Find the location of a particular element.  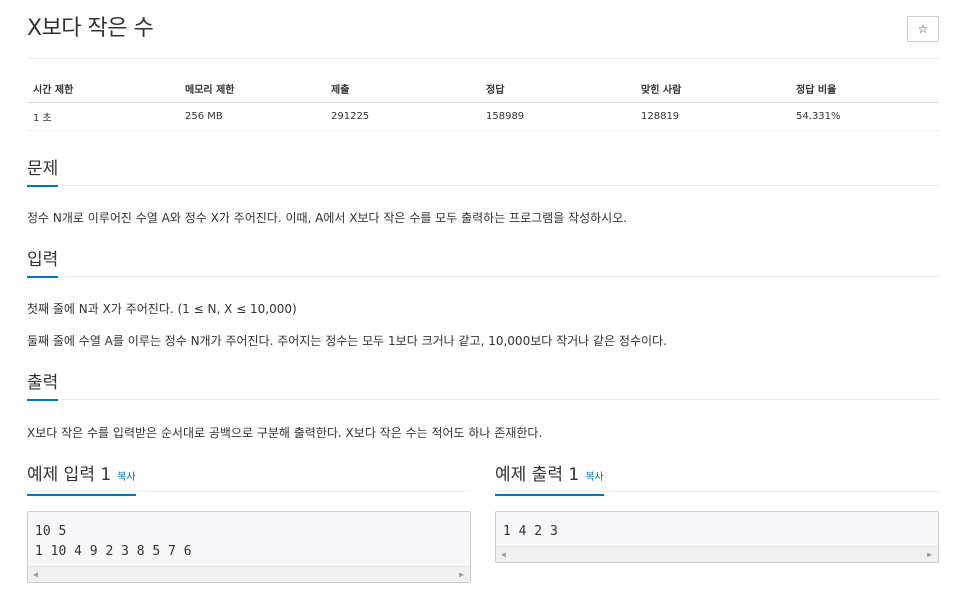

output-heading: 출력 is located at coordinates (43, 385).